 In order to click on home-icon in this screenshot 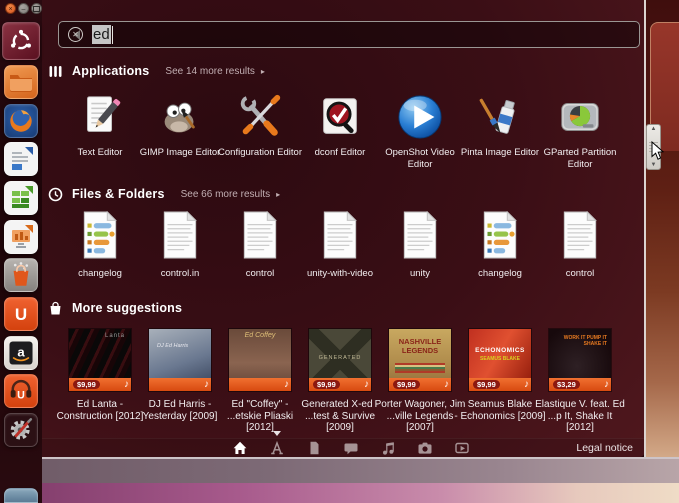, I will do `click(240, 448)`.